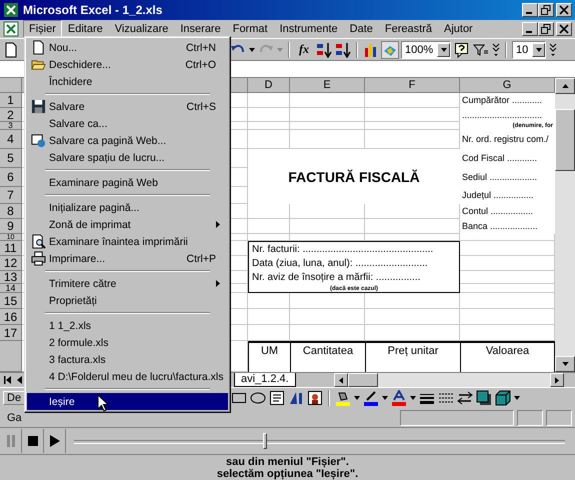 The height and width of the screenshot is (480, 575). I want to click on clip-art-icon, so click(315, 398).